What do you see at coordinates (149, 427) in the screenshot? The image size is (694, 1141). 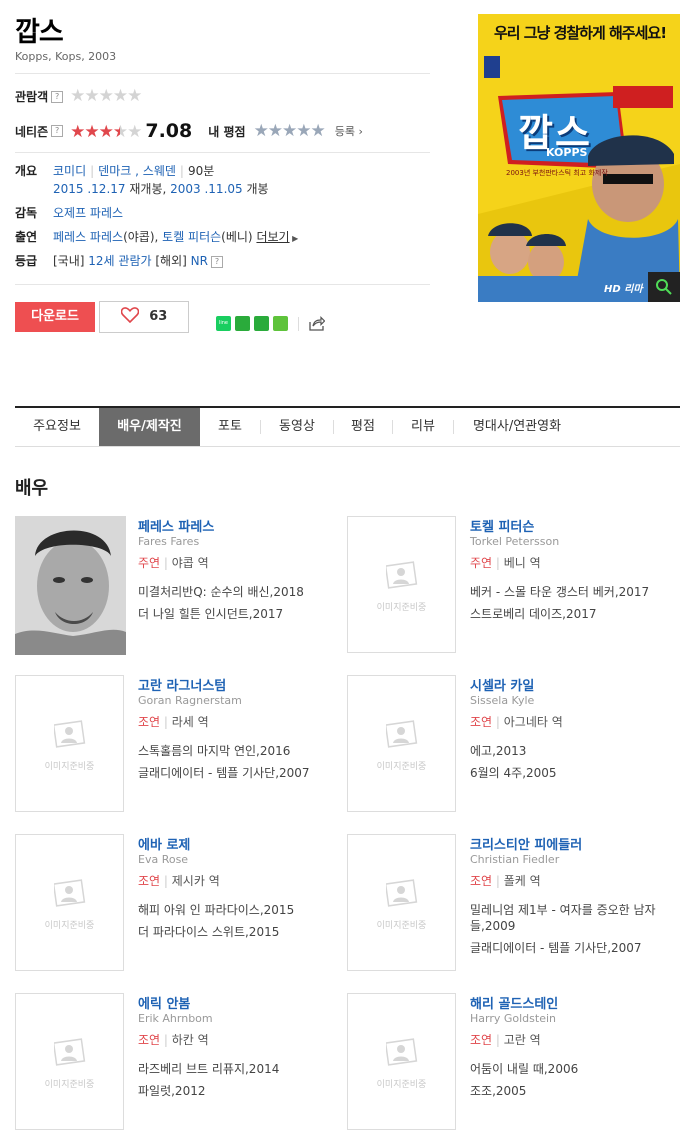 I see `tab-cast-crew: 배우/제작진` at bounding box center [149, 427].